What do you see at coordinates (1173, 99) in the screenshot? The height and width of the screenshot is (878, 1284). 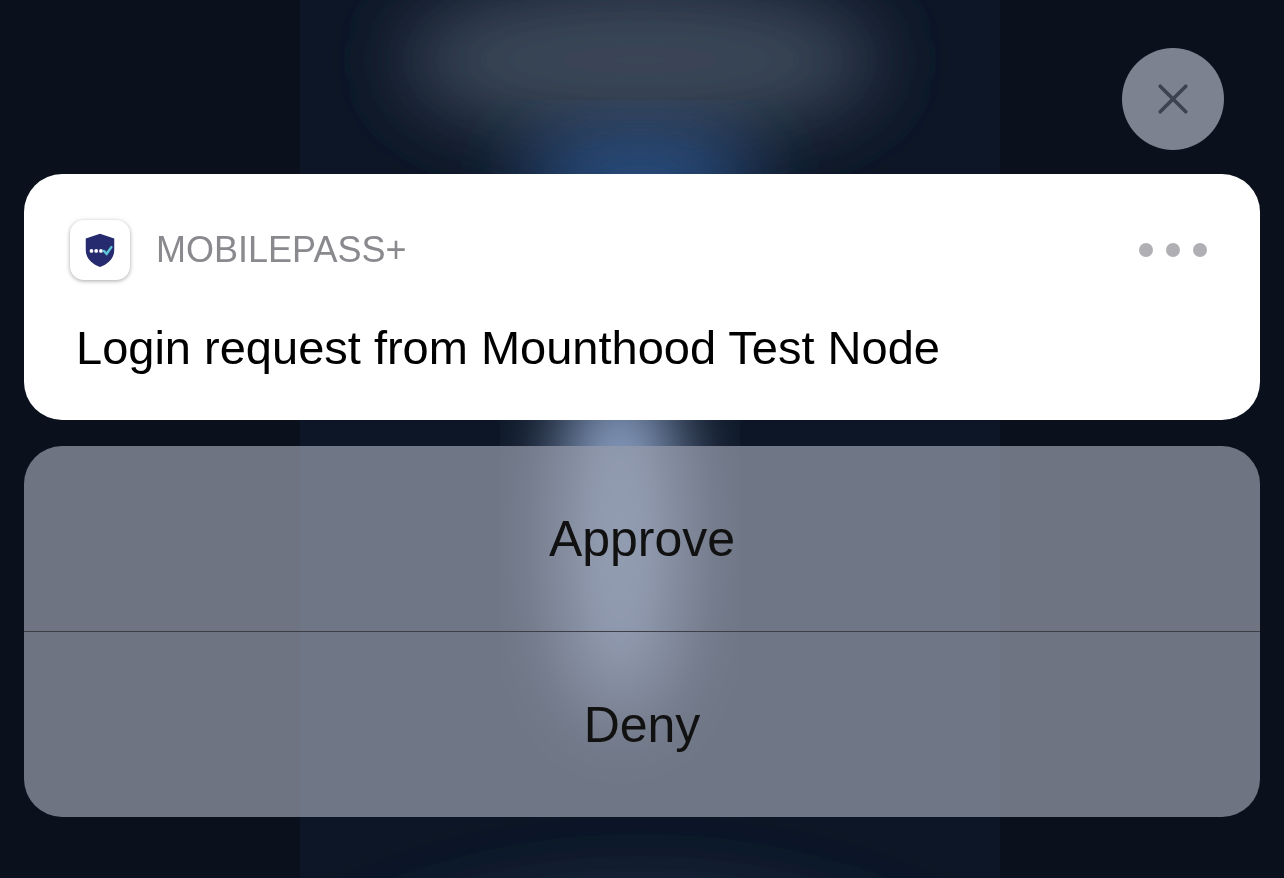 I see `close-icon` at bounding box center [1173, 99].